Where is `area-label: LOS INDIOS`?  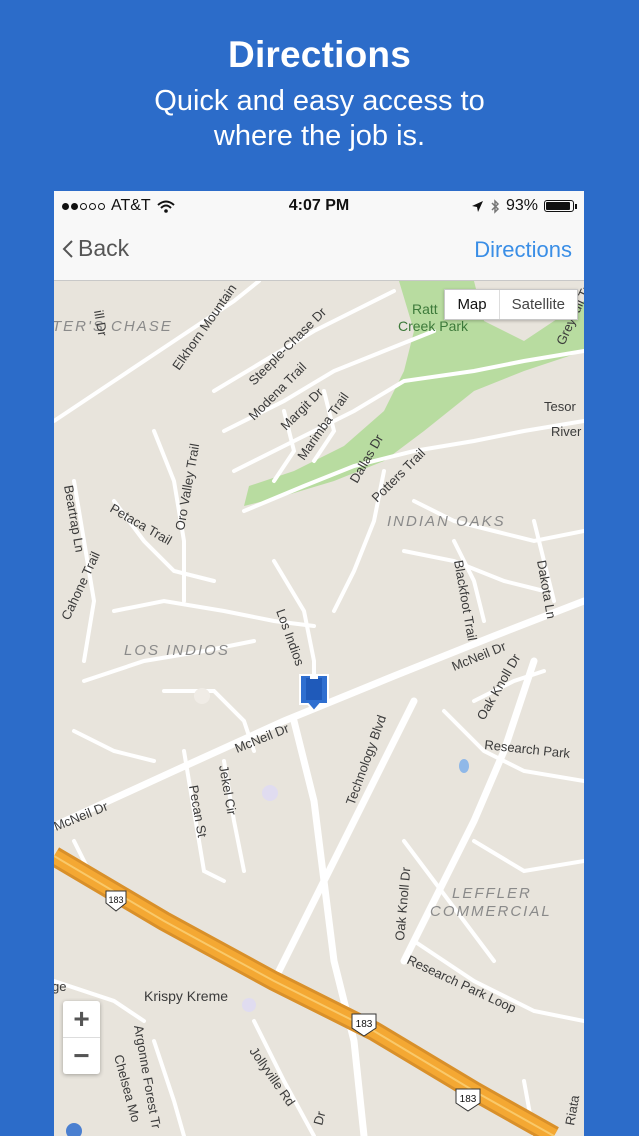
area-label: LOS INDIOS is located at coordinates (177, 650).